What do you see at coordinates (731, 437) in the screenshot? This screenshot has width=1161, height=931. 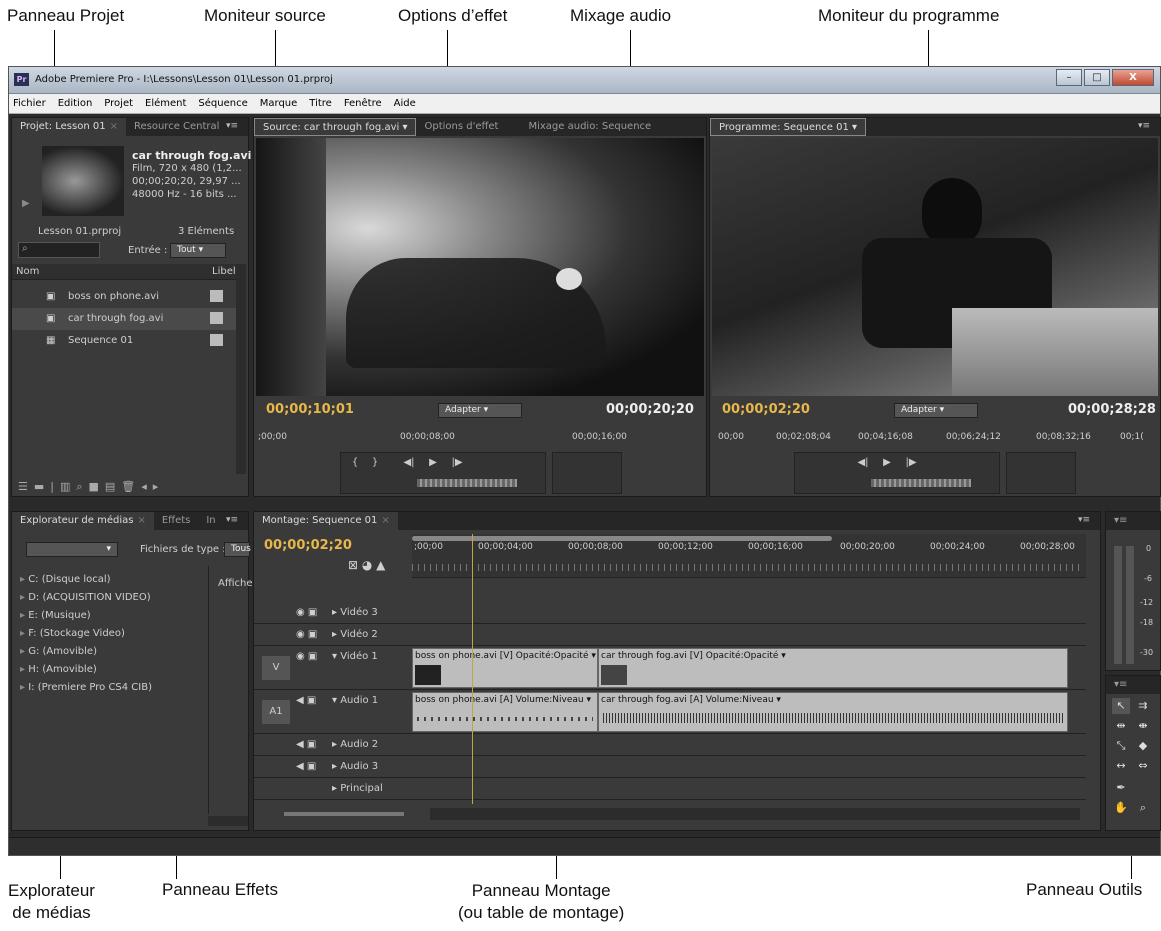 I see `program-ruler-0: 00;00` at bounding box center [731, 437].